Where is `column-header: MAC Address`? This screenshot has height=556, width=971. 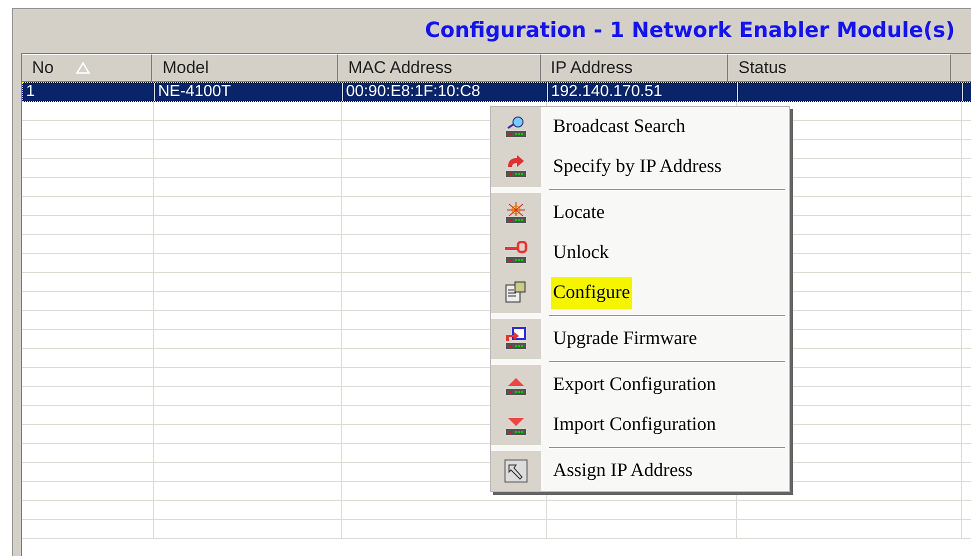 column-header: MAC Address is located at coordinates (439, 68).